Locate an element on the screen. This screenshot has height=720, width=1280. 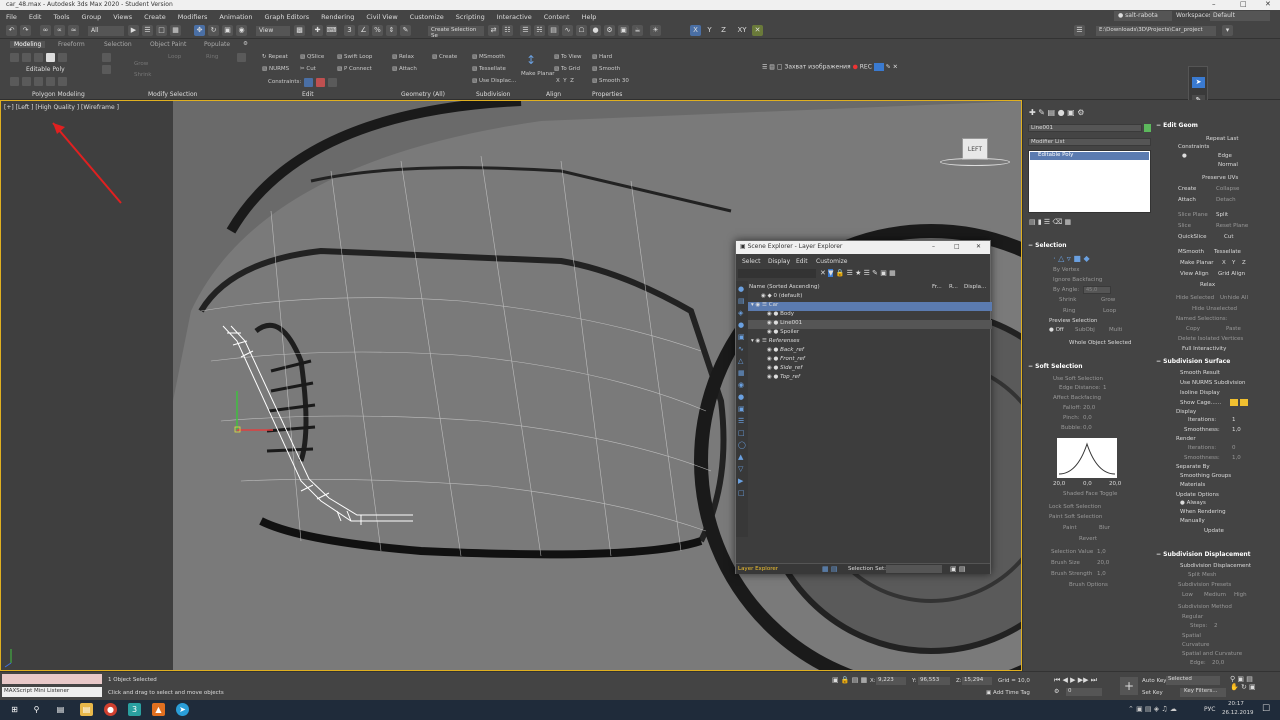
edit-tool-icon is located at coordinates (241, 57).